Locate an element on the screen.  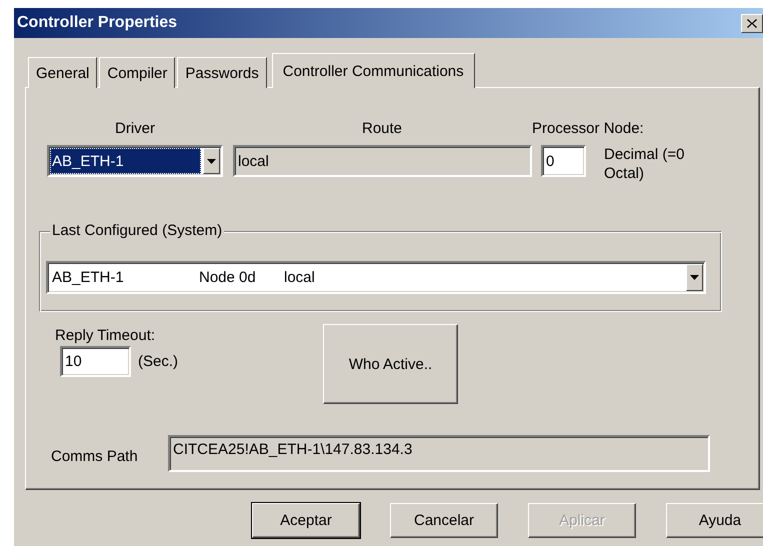
cancel-button: Cancelar is located at coordinates (444, 520).